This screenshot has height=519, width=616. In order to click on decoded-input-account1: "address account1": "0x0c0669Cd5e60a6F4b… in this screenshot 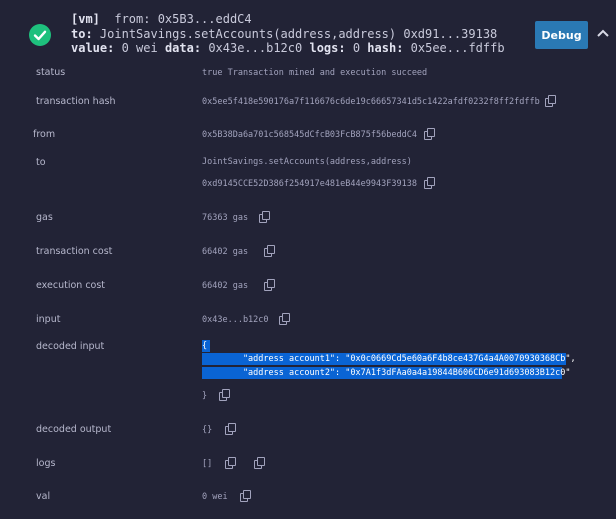, I will do `click(389, 359)`.